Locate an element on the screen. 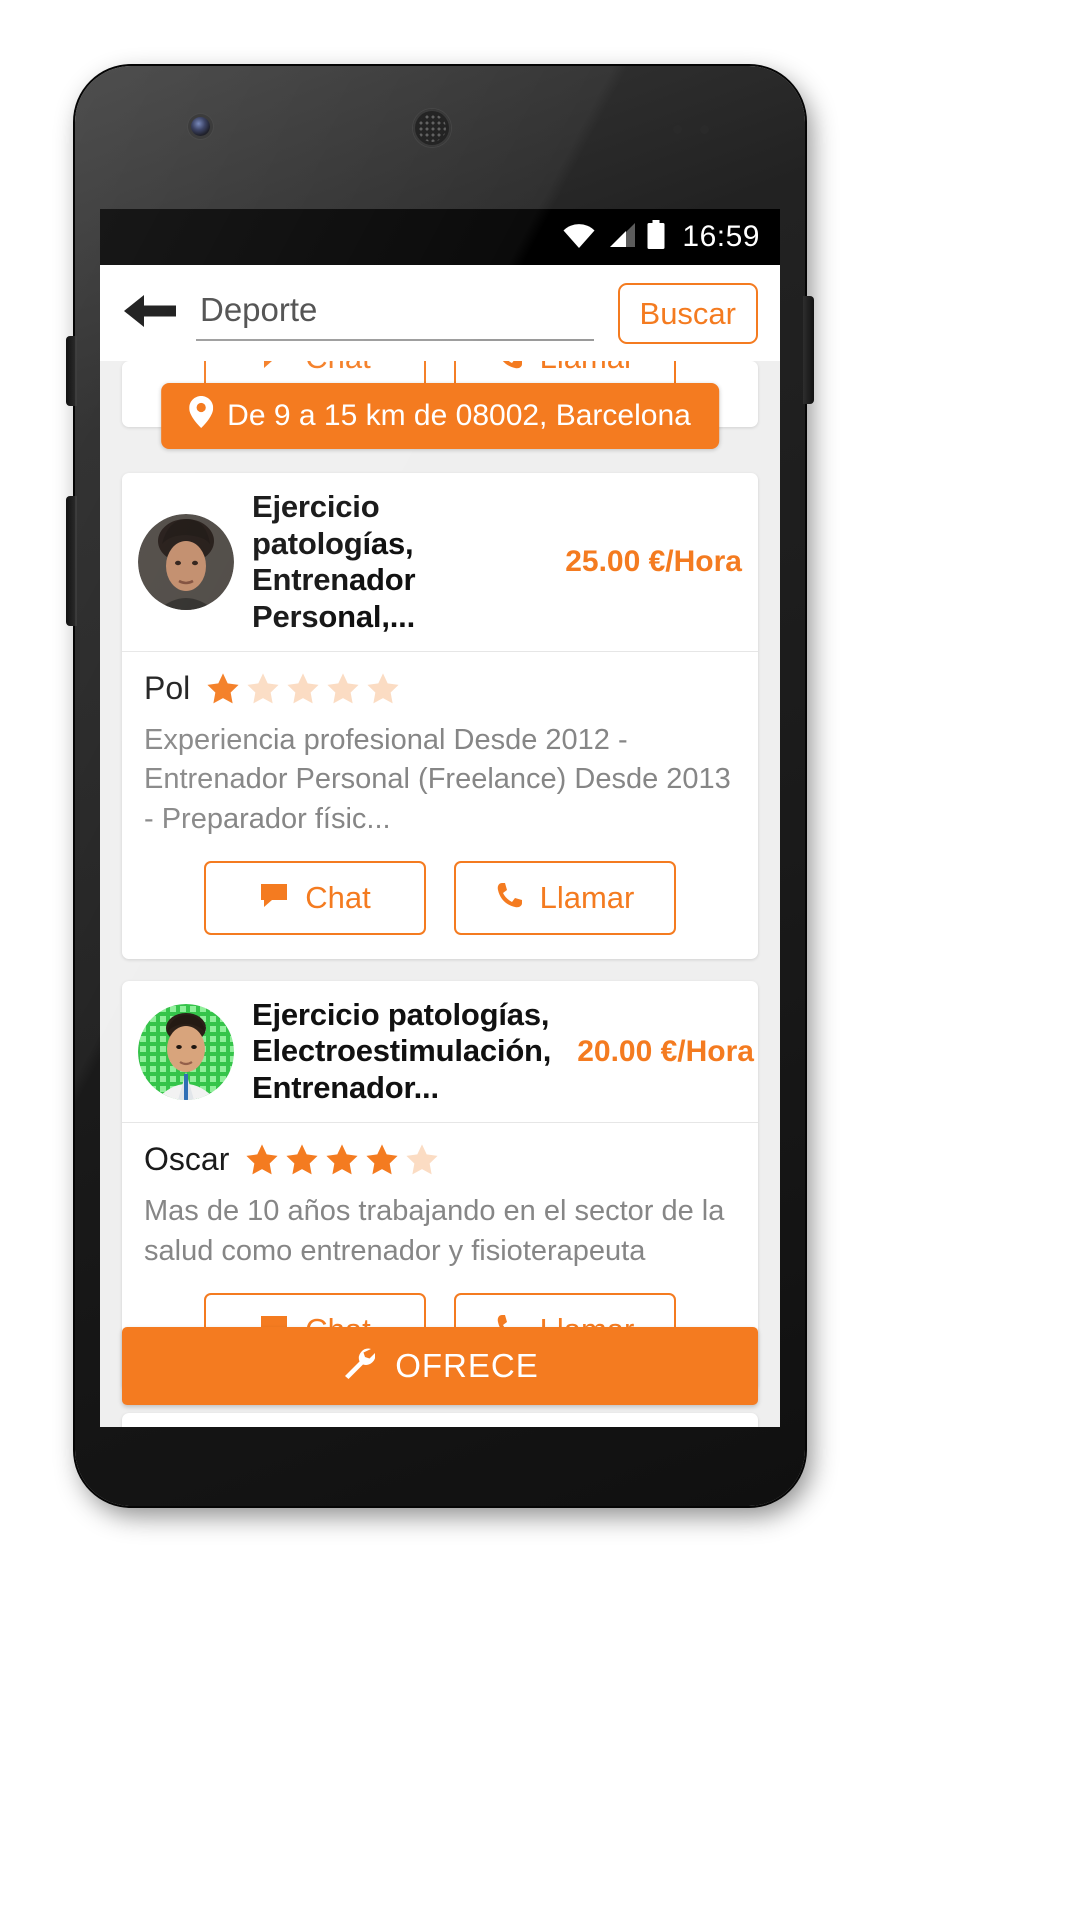  location-filter-label: De 9 a 15 km de 08002, Barcelona is located at coordinates (459, 415).